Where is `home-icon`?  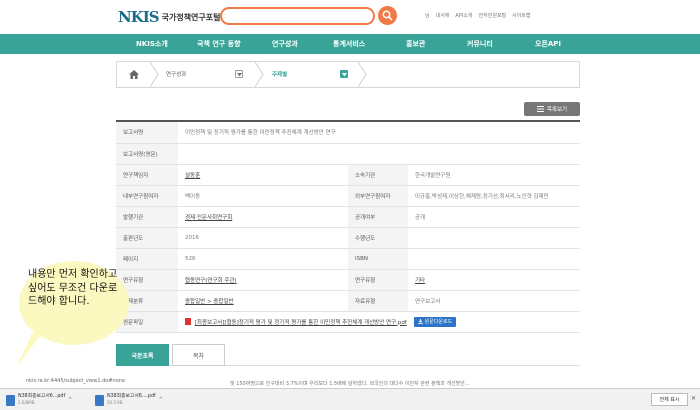
home-icon is located at coordinates (134, 74).